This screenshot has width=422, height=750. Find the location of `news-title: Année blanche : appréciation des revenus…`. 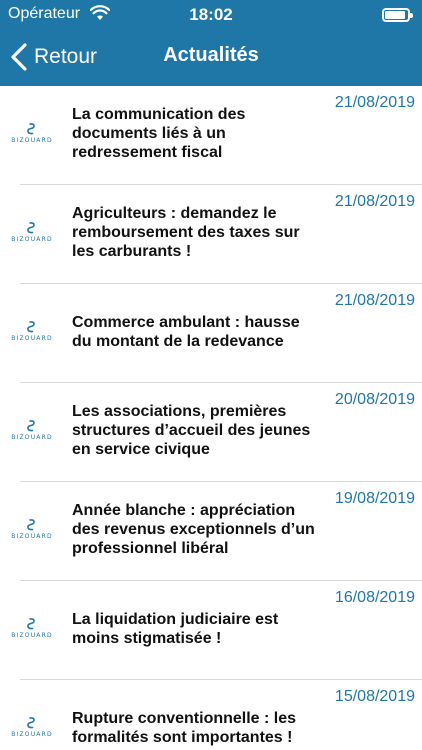

news-title: Année blanche : appréciation des revenus… is located at coordinates (193, 529).